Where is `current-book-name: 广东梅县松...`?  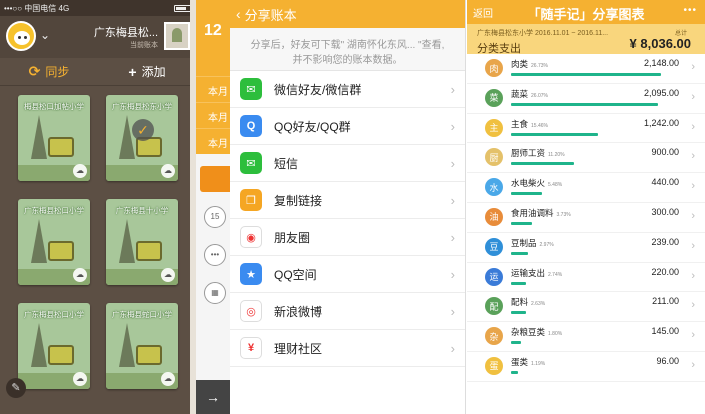 current-book-name: 广东梅县松... is located at coordinates (126, 32).